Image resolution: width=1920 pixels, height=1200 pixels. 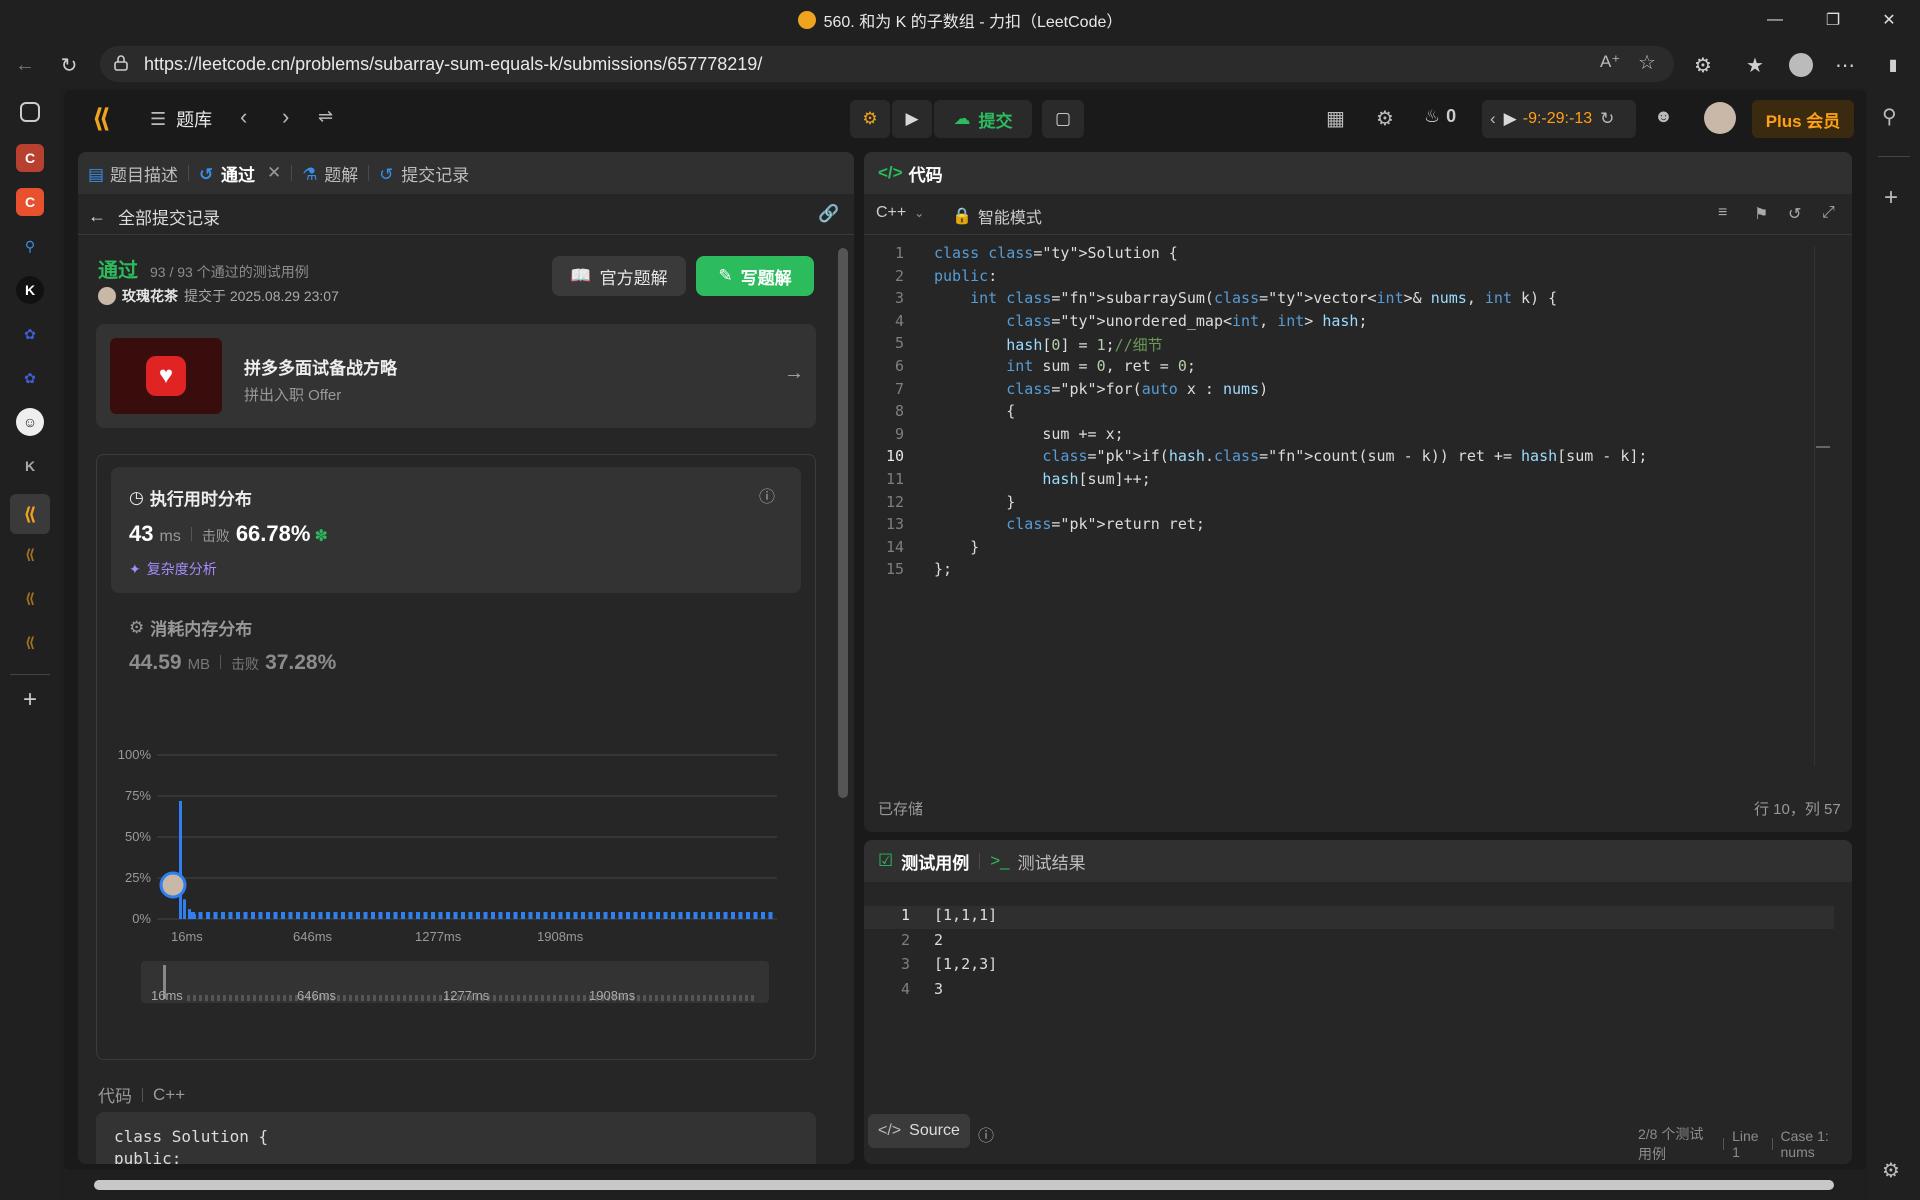 I want to click on help-icon: ⓘ, so click(x=986, y=1134).